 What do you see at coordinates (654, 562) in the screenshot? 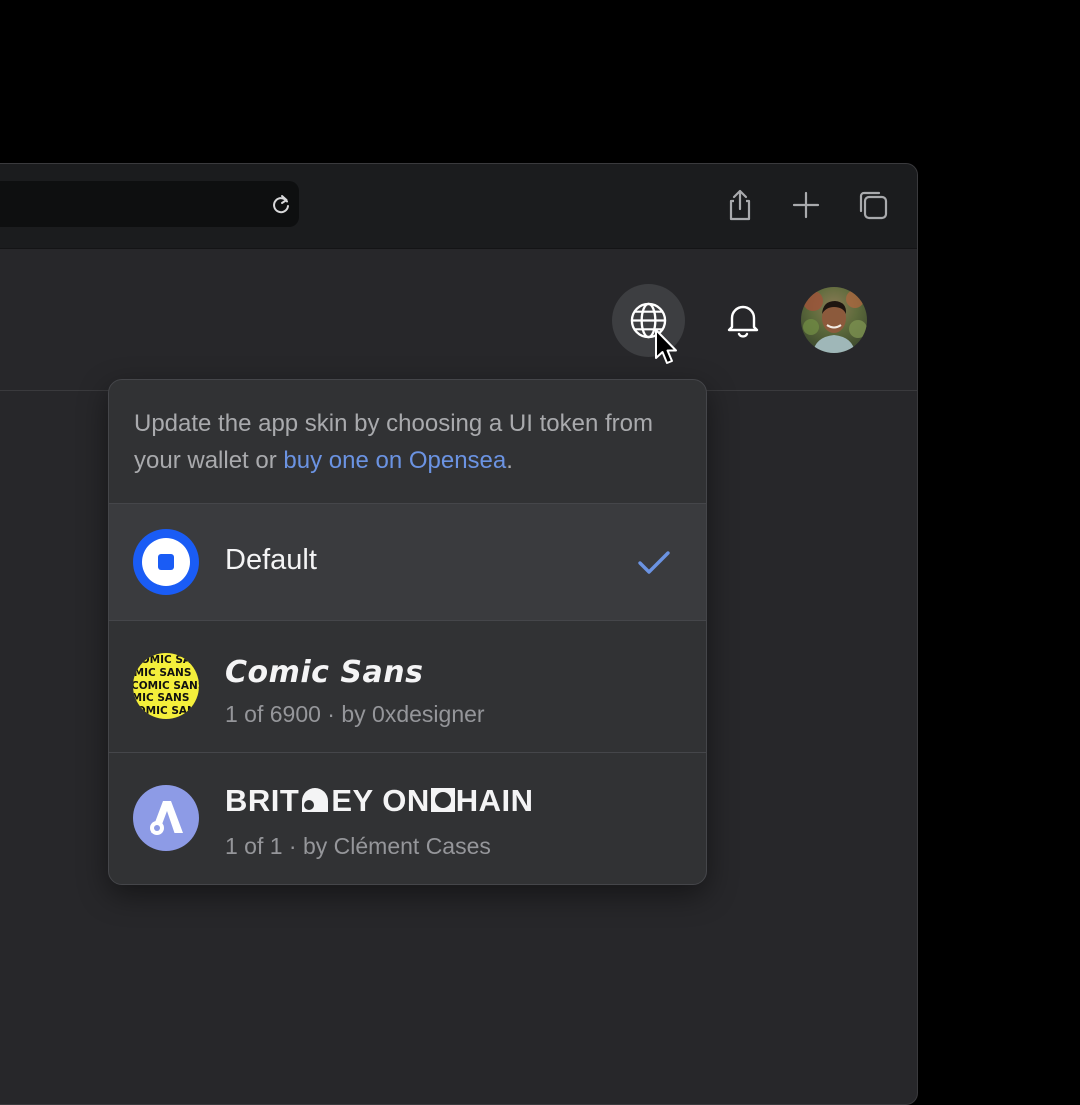
I see `checkmark-icon` at bounding box center [654, 562].